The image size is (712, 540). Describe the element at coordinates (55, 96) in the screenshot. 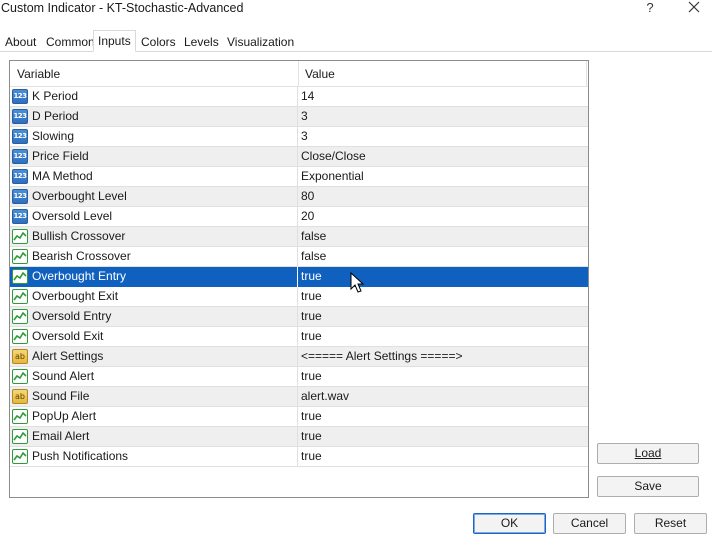

I see `variable-label: K Period` at that location.